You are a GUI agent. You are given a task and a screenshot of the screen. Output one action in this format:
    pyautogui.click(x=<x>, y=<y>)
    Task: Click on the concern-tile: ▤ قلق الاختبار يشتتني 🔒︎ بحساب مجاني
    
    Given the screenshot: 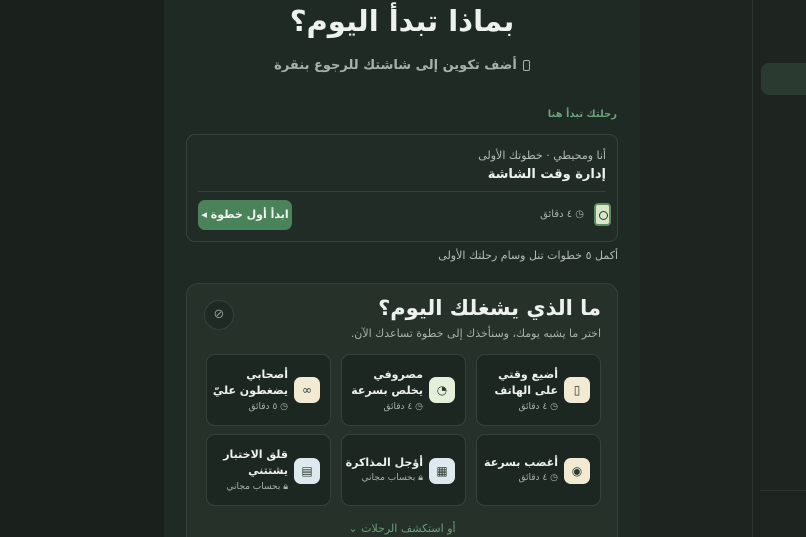 What is the action you would take?
    pyautogui.click(x=268, y=470)
    